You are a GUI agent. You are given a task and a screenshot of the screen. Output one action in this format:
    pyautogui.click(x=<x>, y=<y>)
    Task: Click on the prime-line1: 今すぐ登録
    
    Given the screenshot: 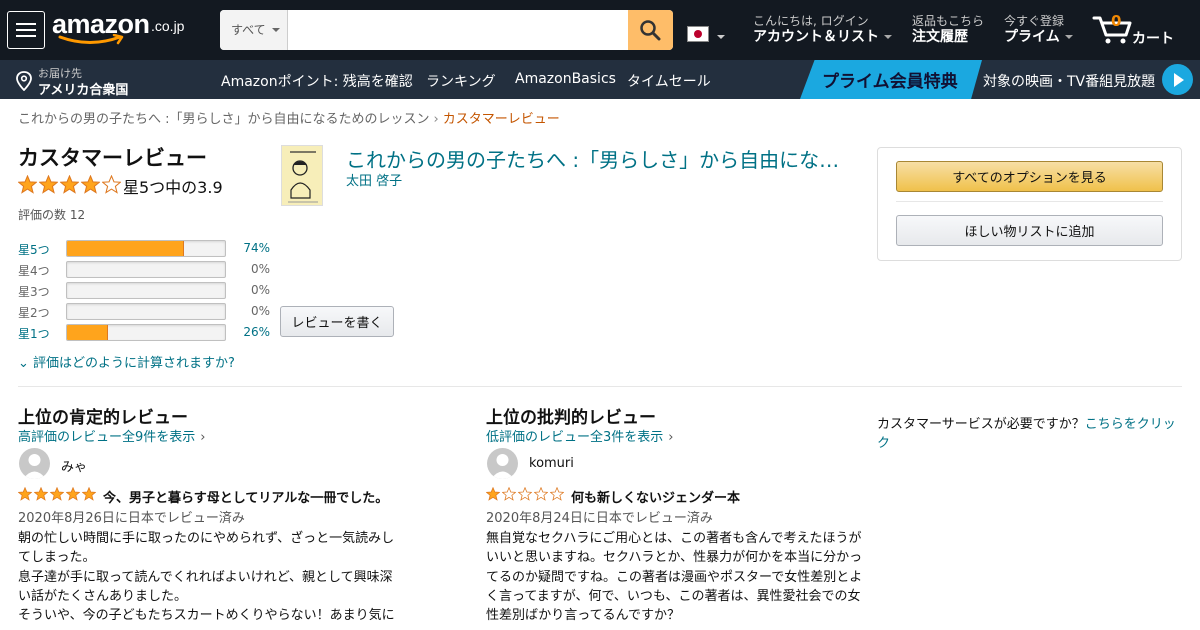 What is the action you would take?
    pyautogui.click(x=1034, y=21)
    